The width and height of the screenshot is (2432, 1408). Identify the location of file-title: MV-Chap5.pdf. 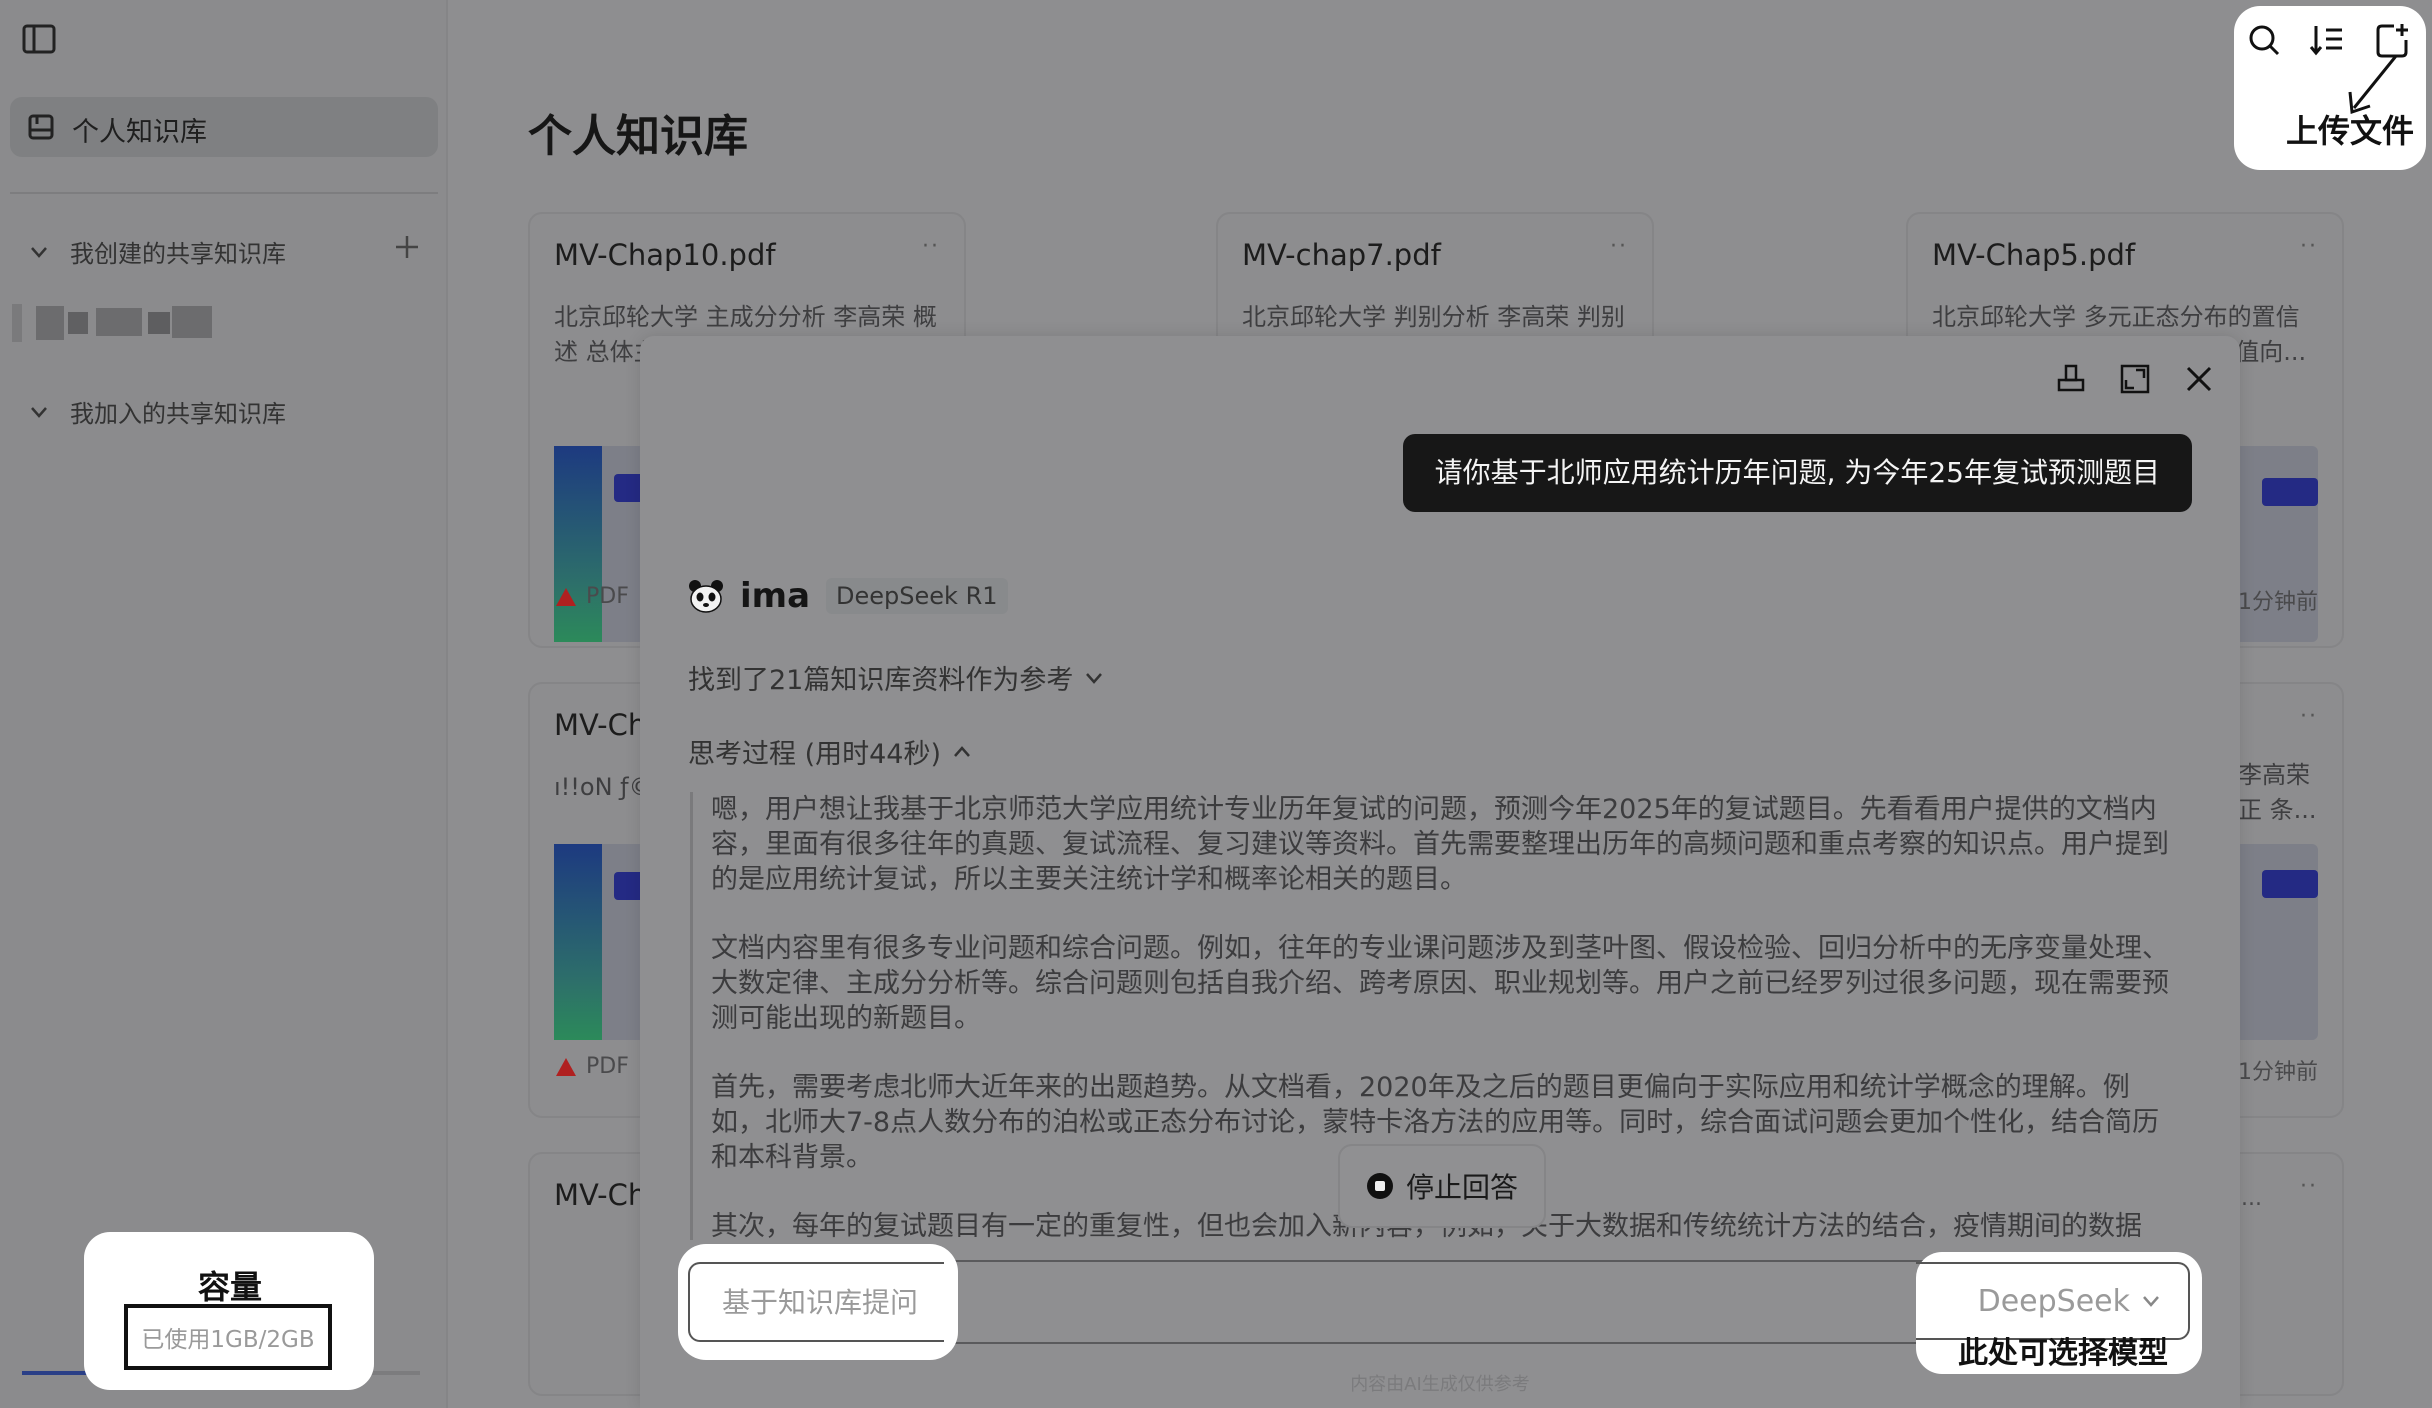
(2034, 255).